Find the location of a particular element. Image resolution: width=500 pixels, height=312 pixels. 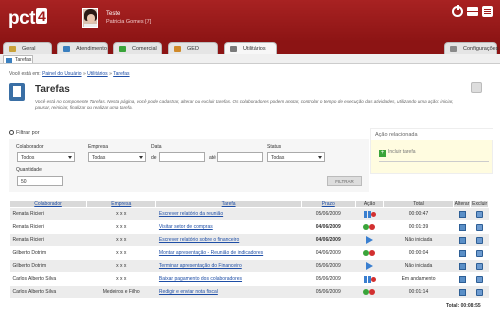

col-colaborador: Colaborador is located at coordinates (48, 204).